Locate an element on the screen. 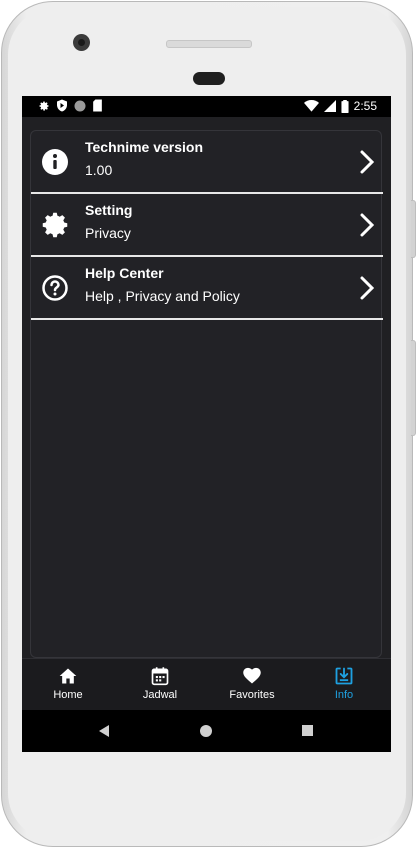 The image size is (417, 851). bottom-navigation: Home Jadwal Favorites Info is located at coordinates (206, 684).